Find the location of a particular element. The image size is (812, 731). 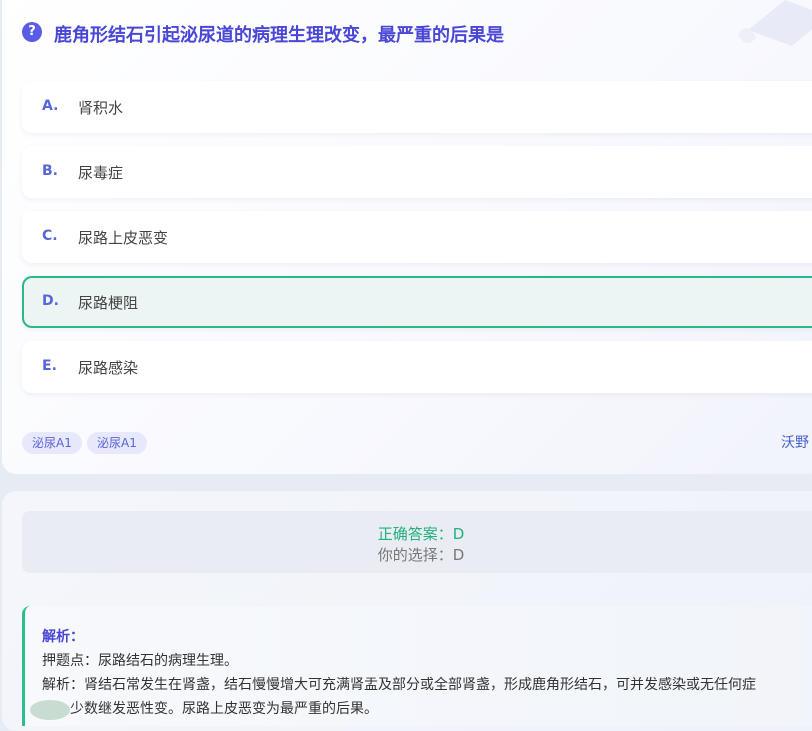

correct-answer: 正确答案：D is located at coordinates (421, 534).